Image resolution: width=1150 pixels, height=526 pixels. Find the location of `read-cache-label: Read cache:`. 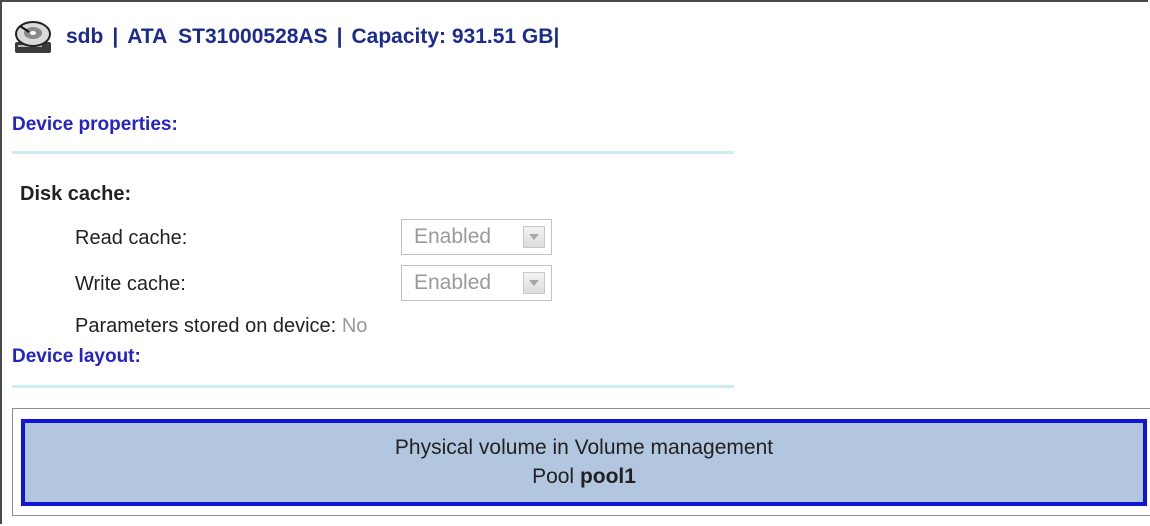

read-cache-label: Read cache: is located at coordinates (131, 238).